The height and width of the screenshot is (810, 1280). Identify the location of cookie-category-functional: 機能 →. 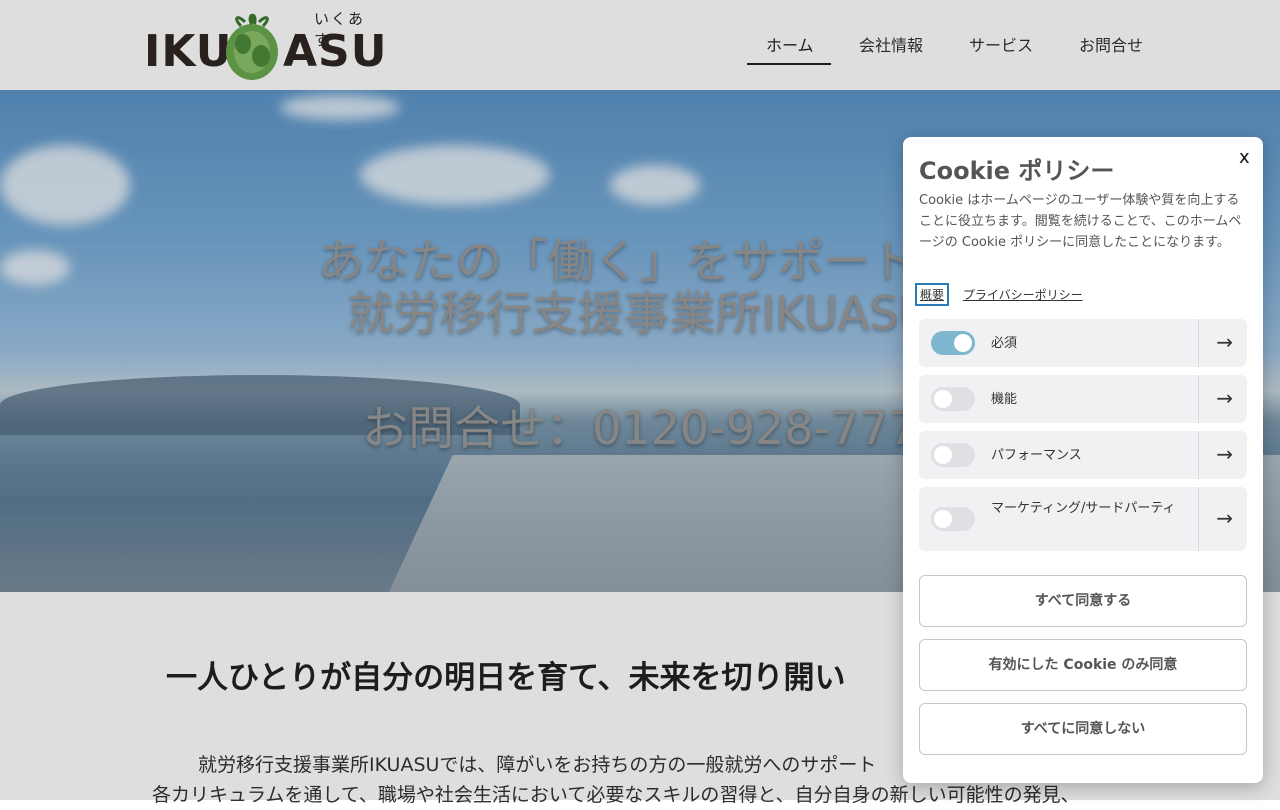
(1083, 399).